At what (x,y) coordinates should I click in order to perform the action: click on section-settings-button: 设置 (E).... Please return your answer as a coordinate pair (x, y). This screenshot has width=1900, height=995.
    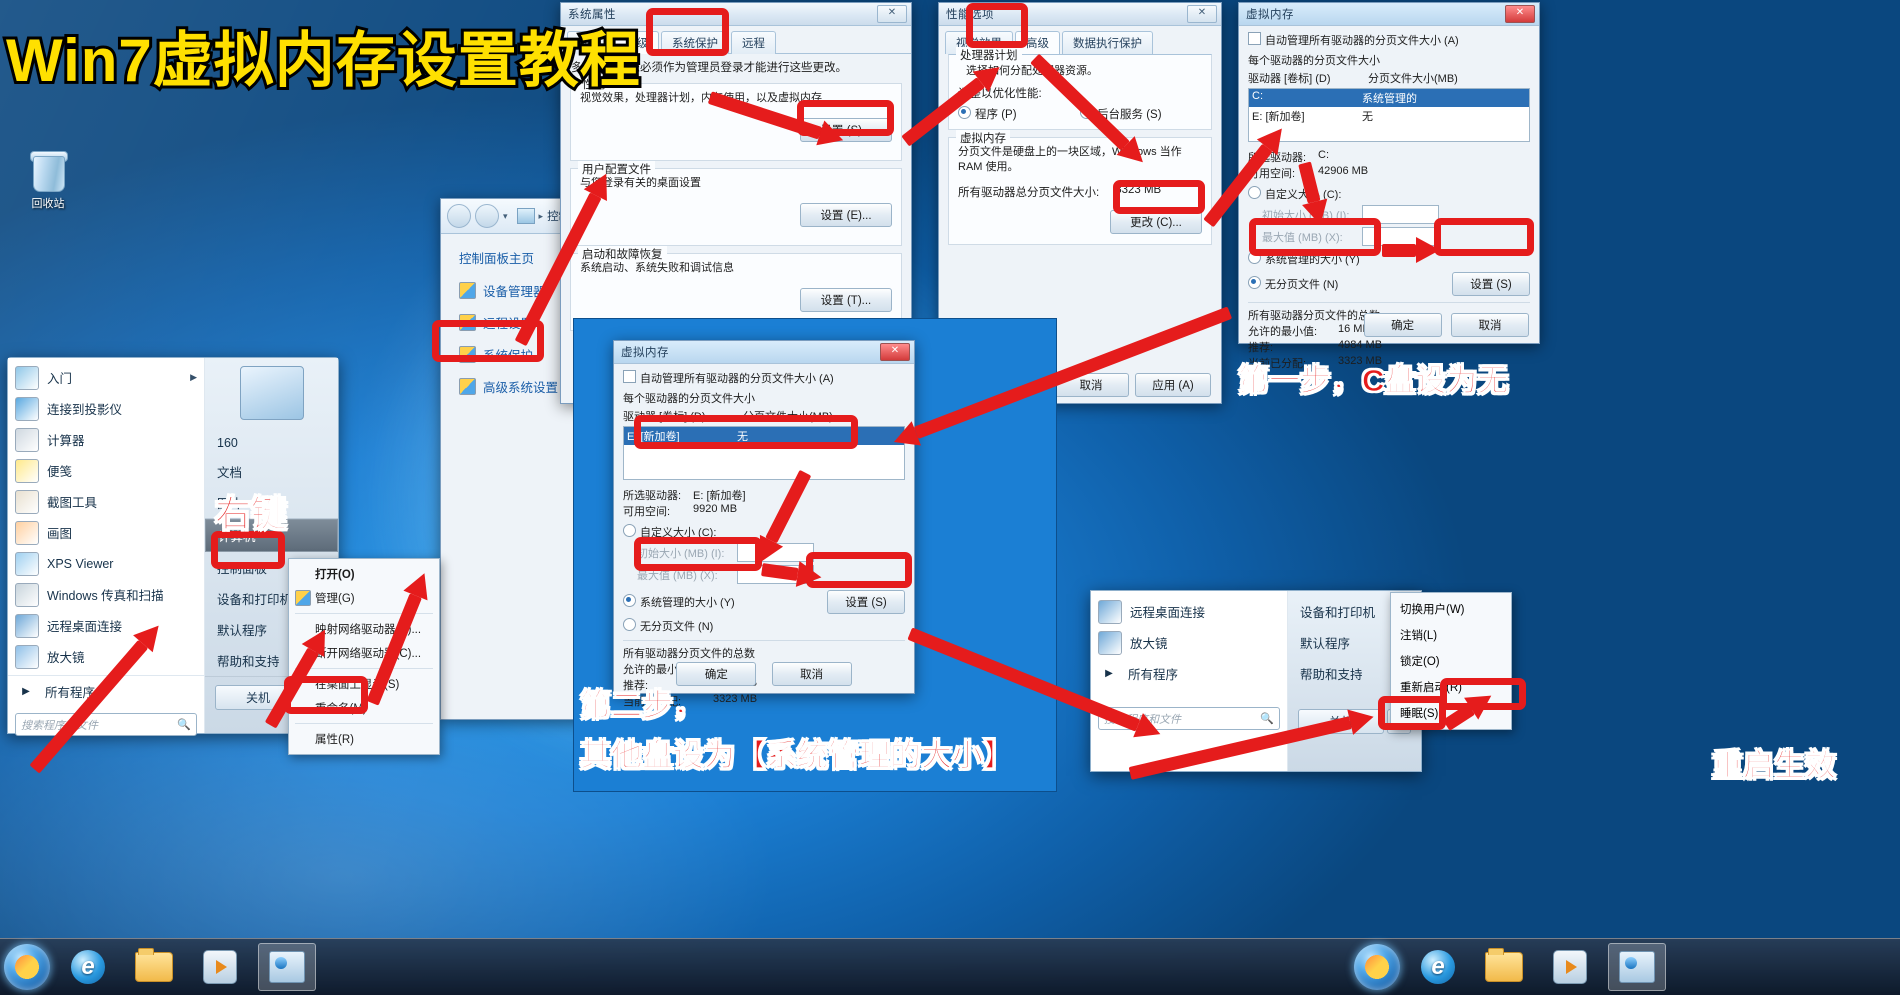
    Looking at the image, I should click on (846, 214).